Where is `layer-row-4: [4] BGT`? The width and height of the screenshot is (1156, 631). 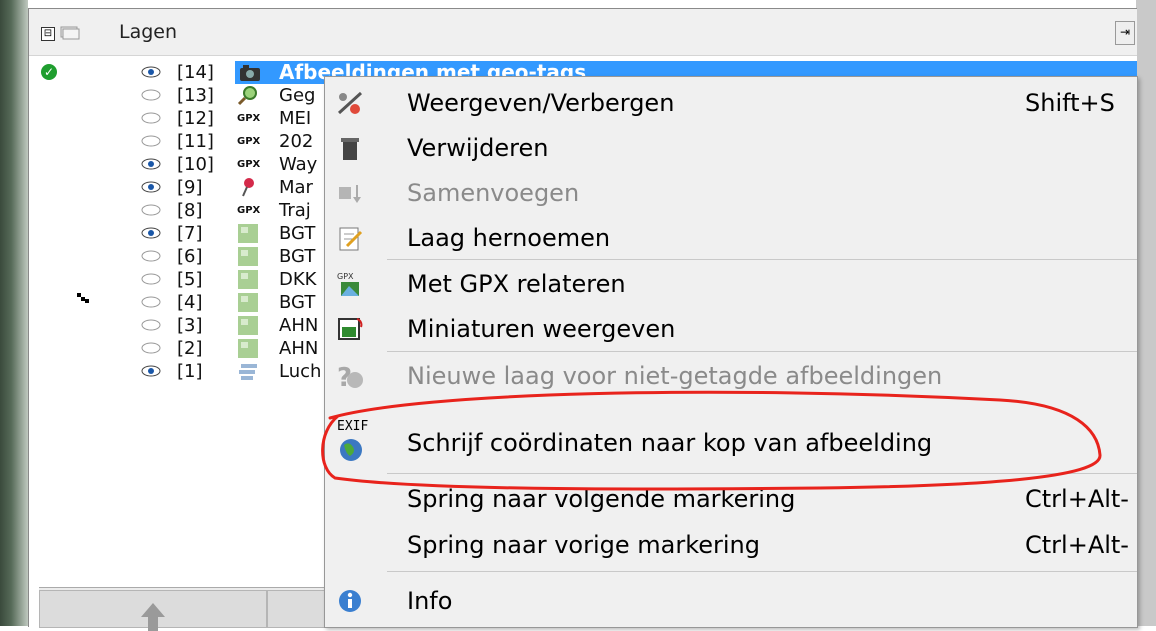 layer-row-4: [4] BGT is located at coordinates (179, 302).